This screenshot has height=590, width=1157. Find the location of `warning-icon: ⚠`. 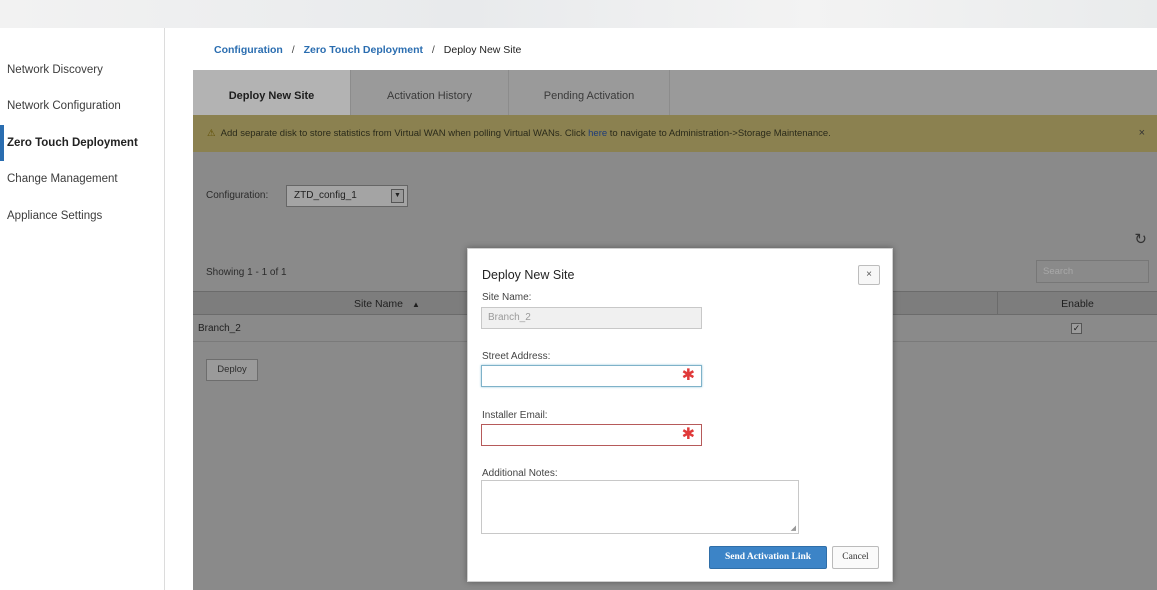

warning-icon: ⚠ is located at coordinates (211, 133).